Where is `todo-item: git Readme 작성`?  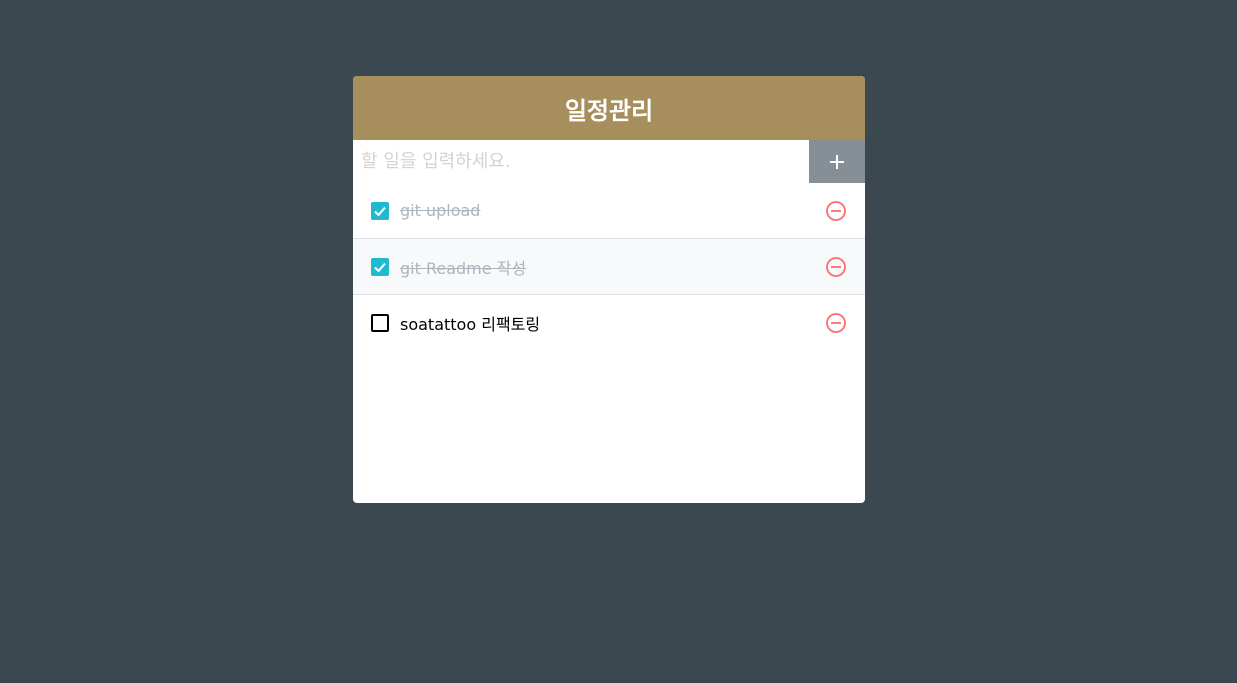
todo-item: git Readme 작성 is located at coordinates (609, 267).